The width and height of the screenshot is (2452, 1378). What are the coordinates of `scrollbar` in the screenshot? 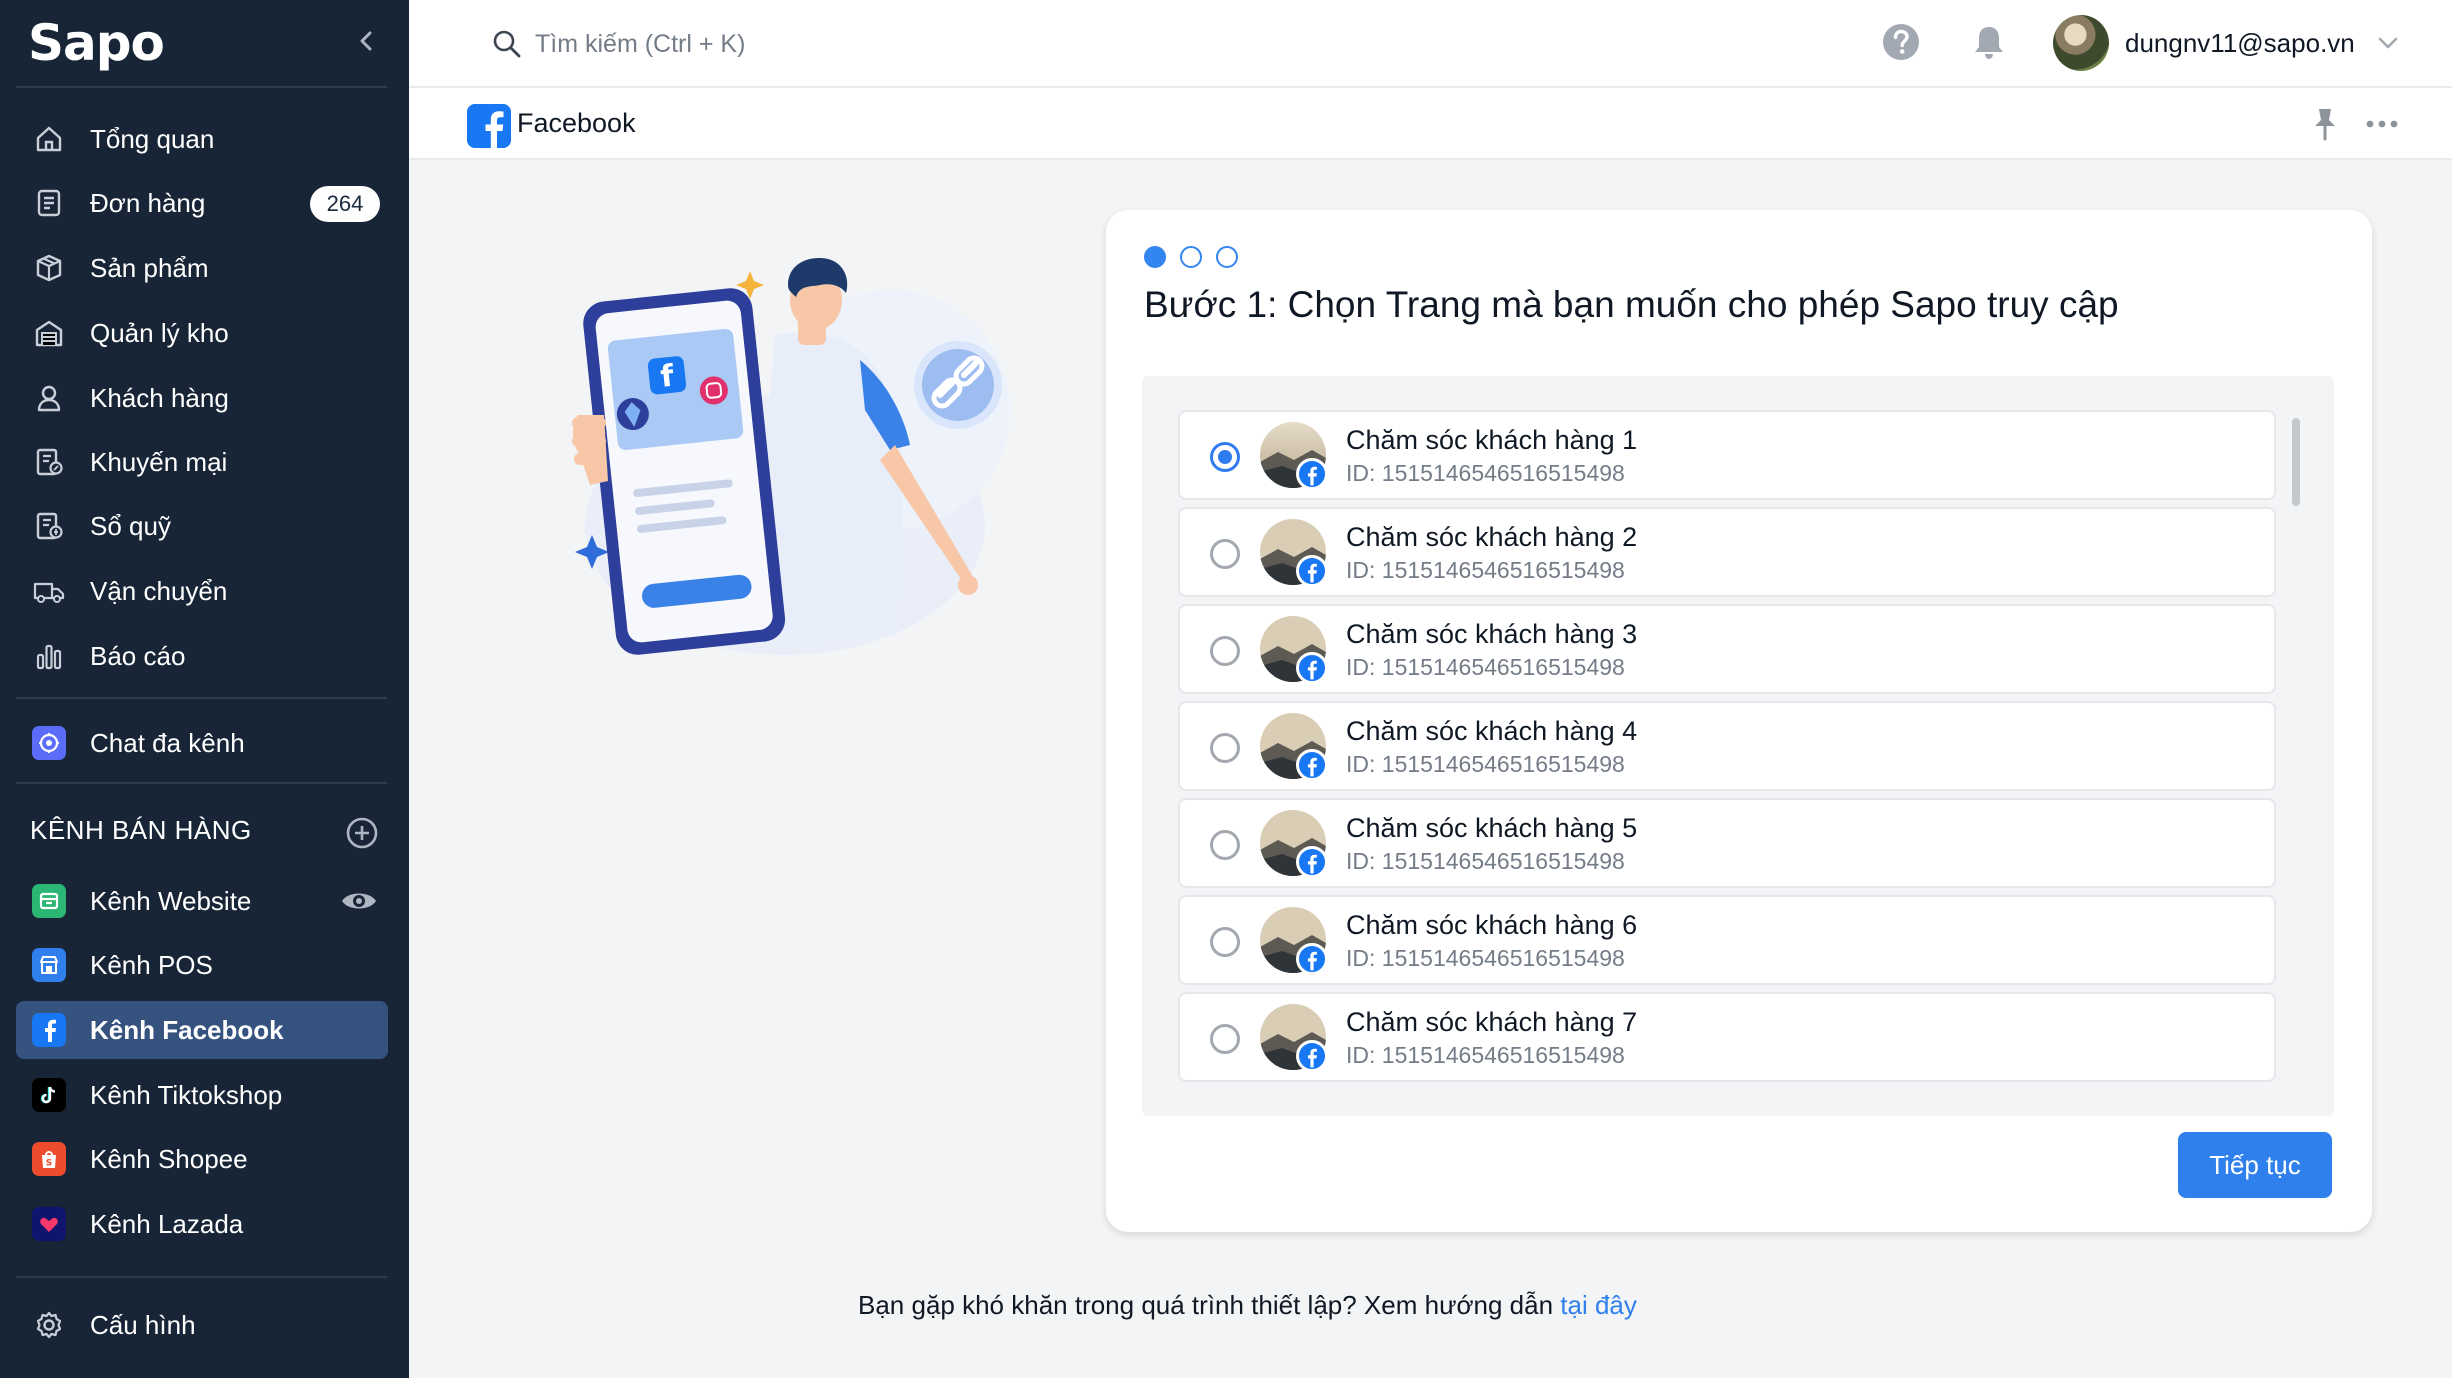 It's located at (2296, 462).